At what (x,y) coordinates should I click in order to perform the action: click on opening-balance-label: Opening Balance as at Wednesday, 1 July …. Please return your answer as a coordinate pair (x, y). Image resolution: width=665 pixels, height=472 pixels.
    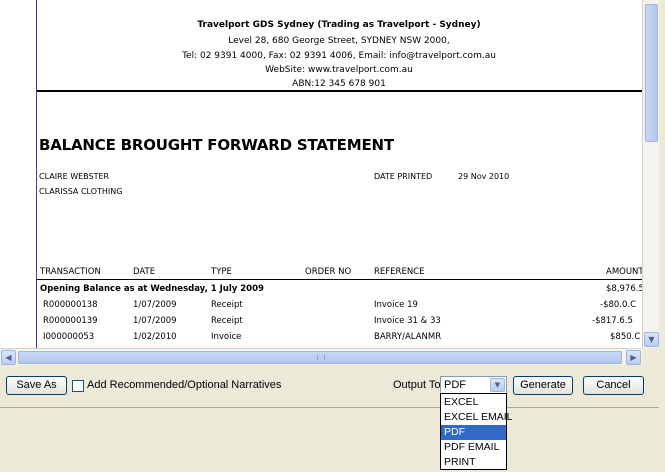
    Looking at the image, I should click on (152, 289).